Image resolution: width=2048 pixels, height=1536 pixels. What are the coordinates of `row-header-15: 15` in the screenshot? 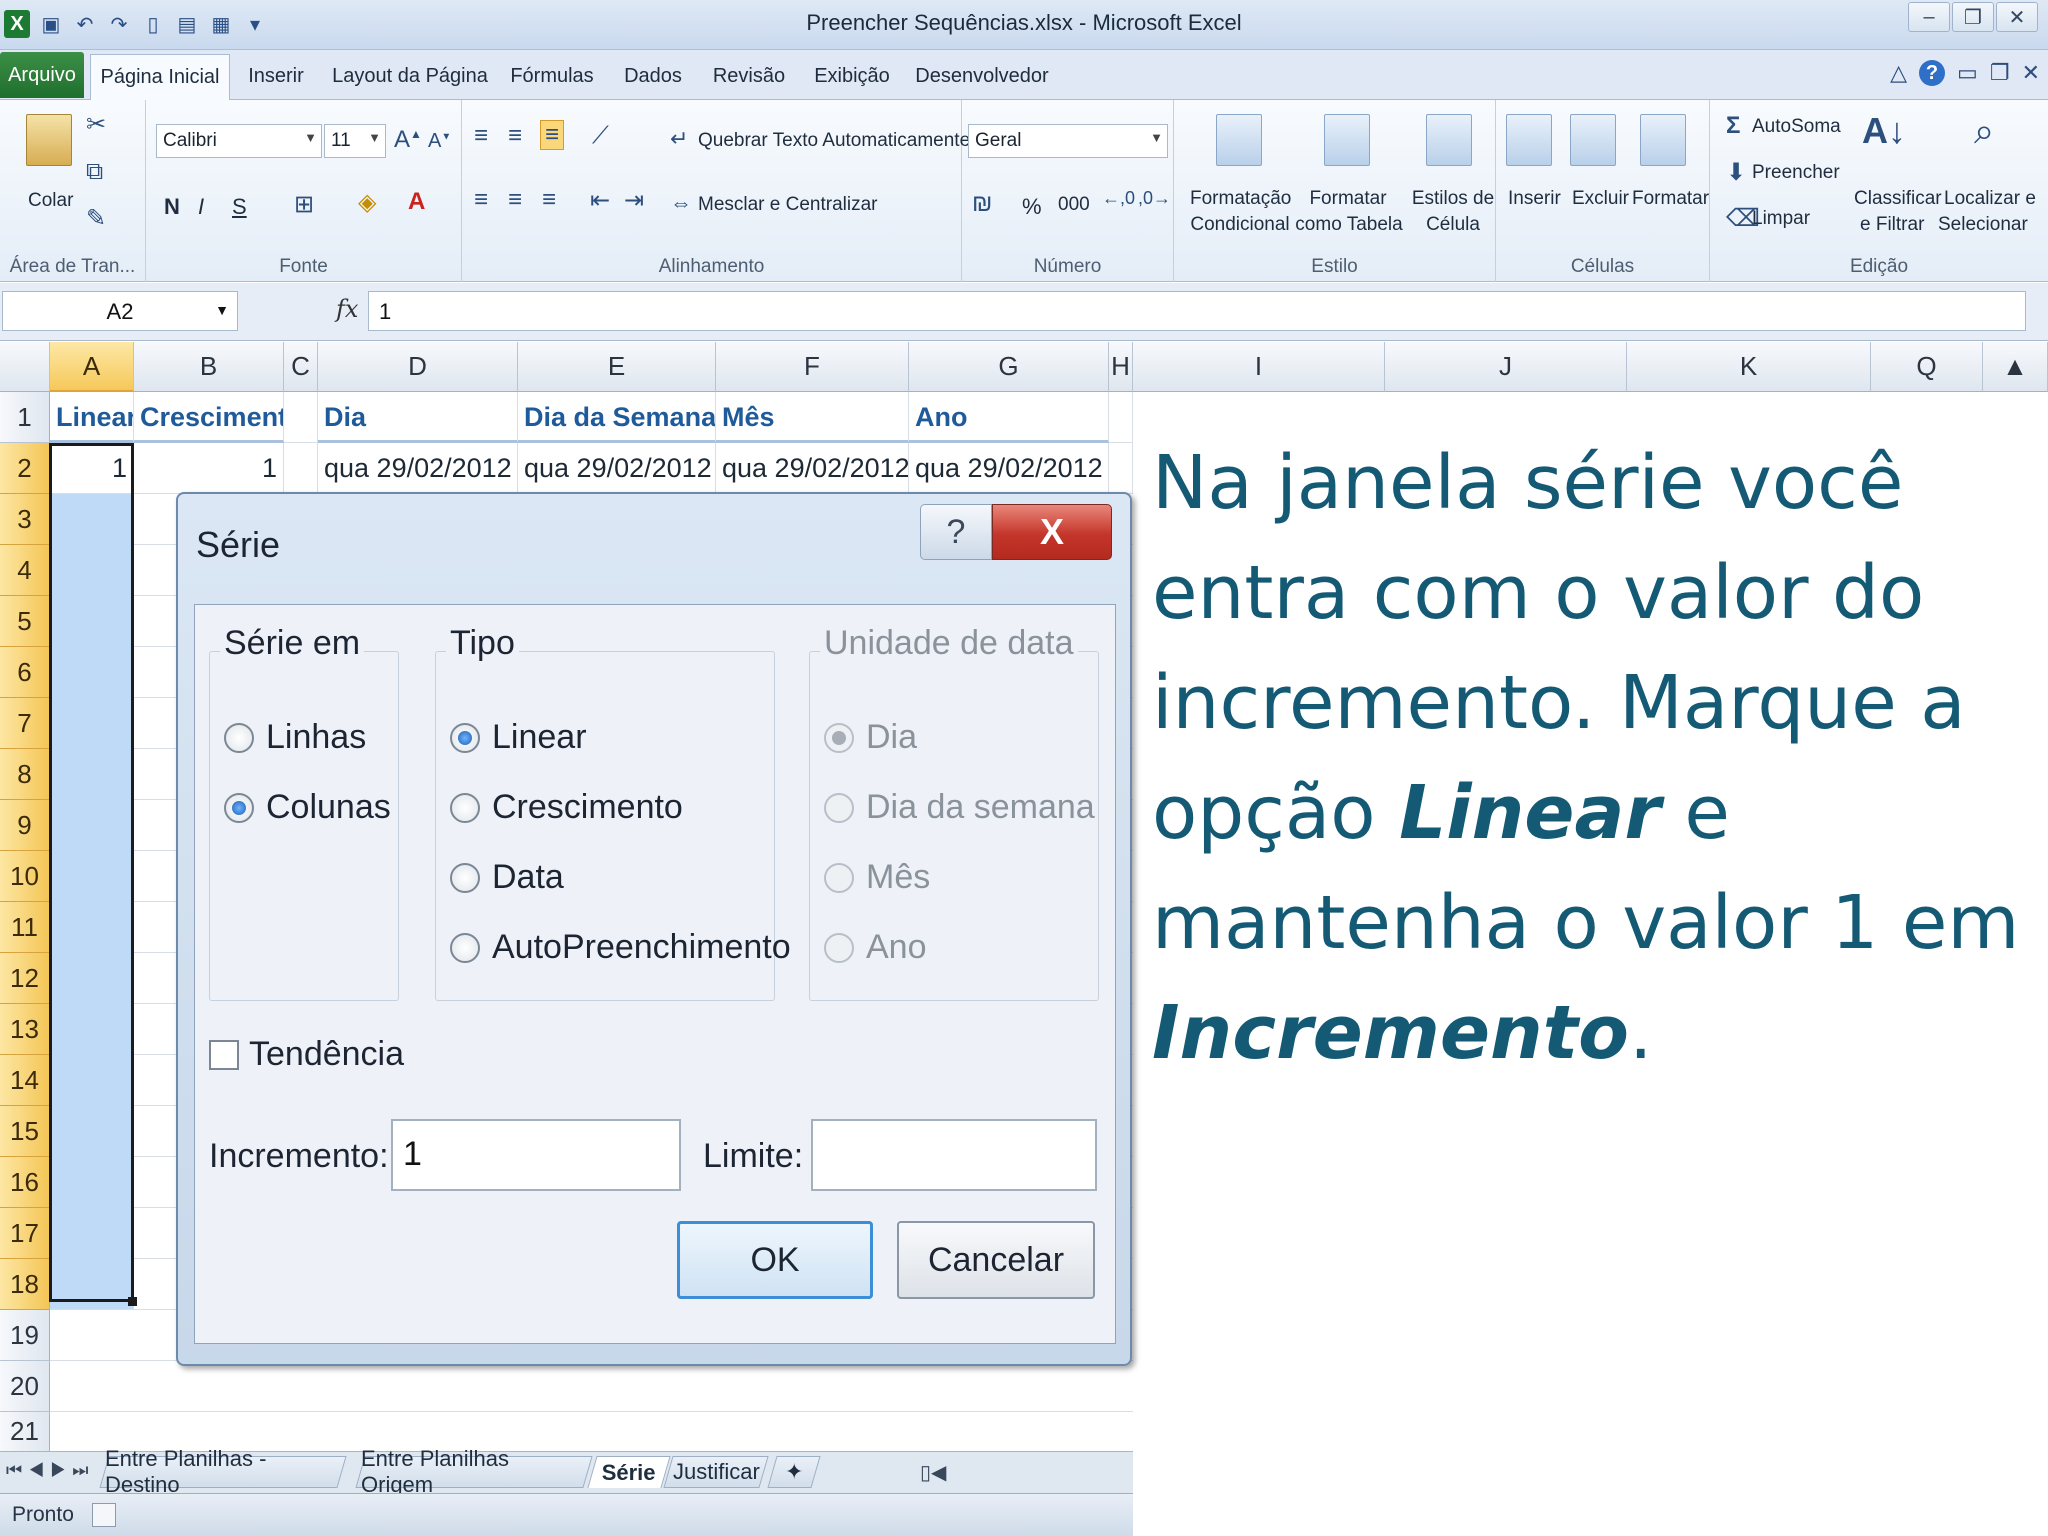 It's located at (25, 1131).